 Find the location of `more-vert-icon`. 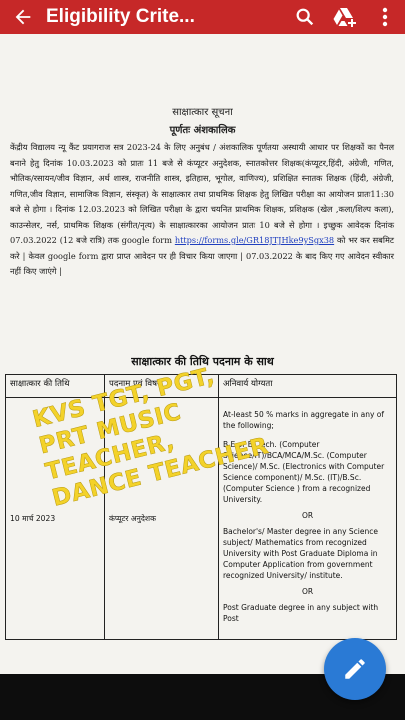

more-vert-icon is located at coordinates (385, 17).